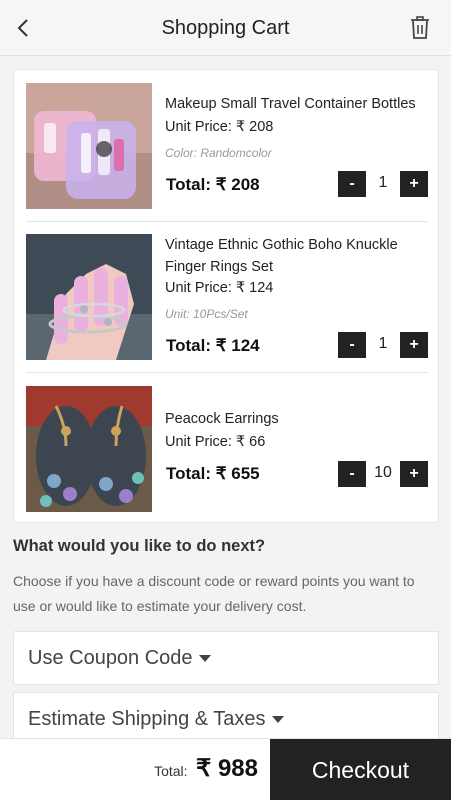  I want to click on clear-cart-button, so click(420, 28).